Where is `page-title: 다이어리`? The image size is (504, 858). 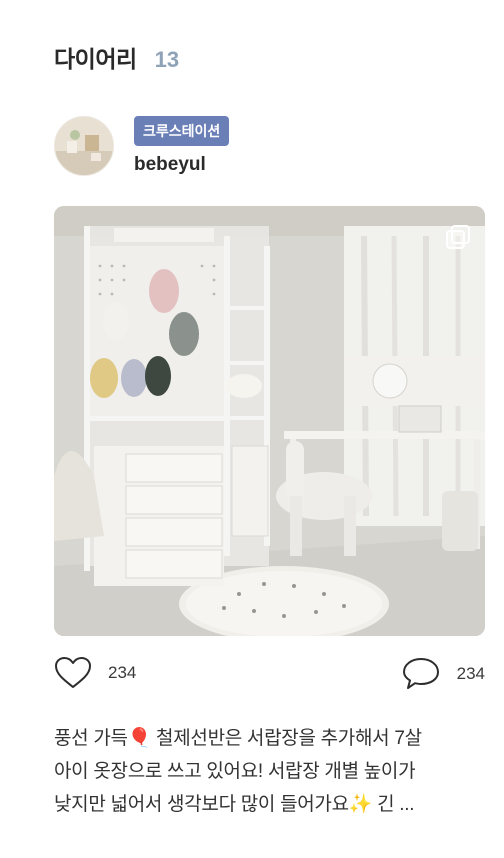
page-title: 다이어리 is located at coordinates (95, 59).